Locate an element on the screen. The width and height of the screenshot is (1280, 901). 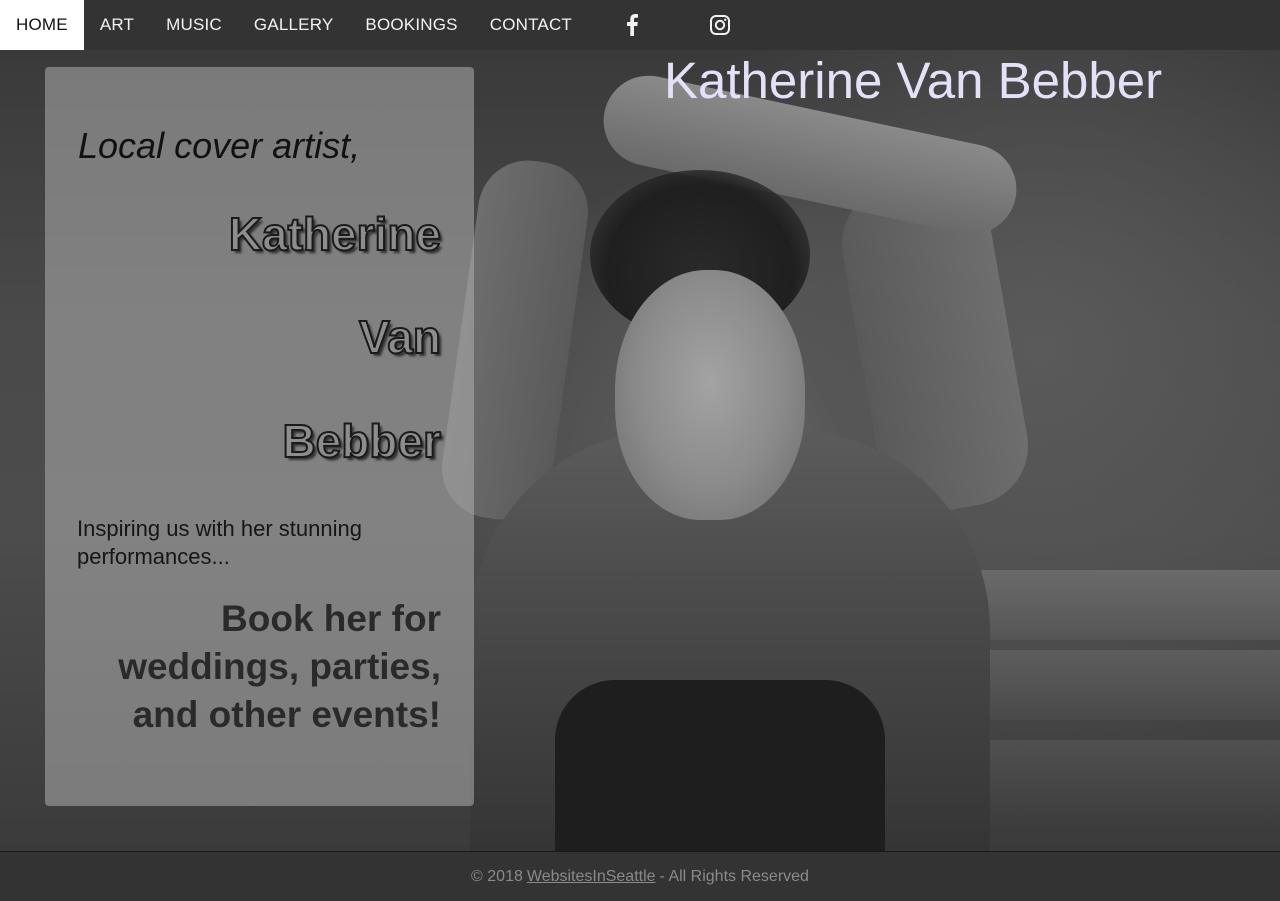
nav-music-link: MUSIC is located at coordinates (194, 25).